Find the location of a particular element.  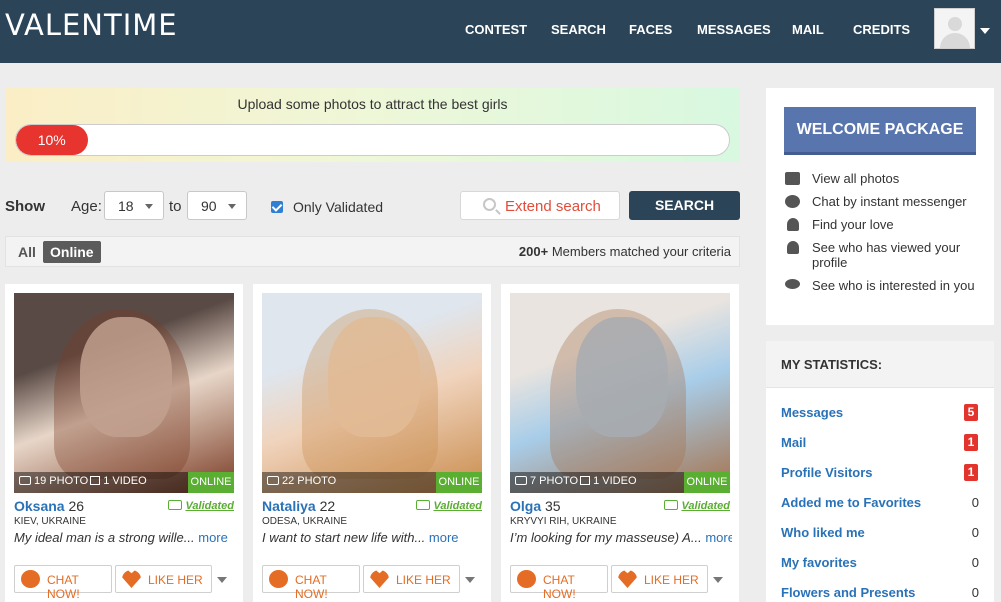

photo-info-bar: 19 PHOTO 1 VIDEO ONLINE is located at coordinates (124, 482).